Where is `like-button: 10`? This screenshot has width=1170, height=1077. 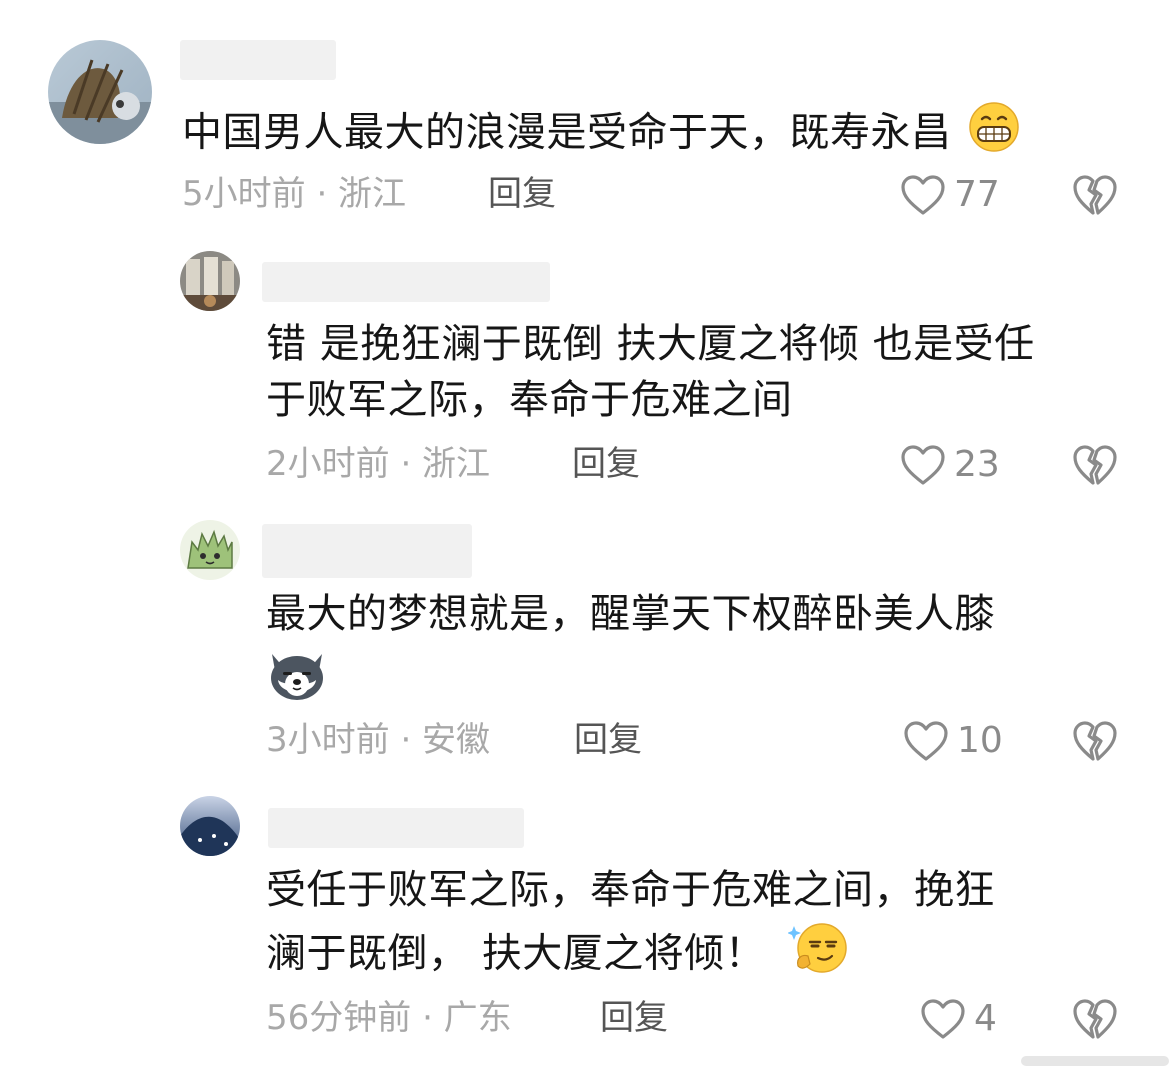 like-button: 10 is located at coordinates (953, 741).